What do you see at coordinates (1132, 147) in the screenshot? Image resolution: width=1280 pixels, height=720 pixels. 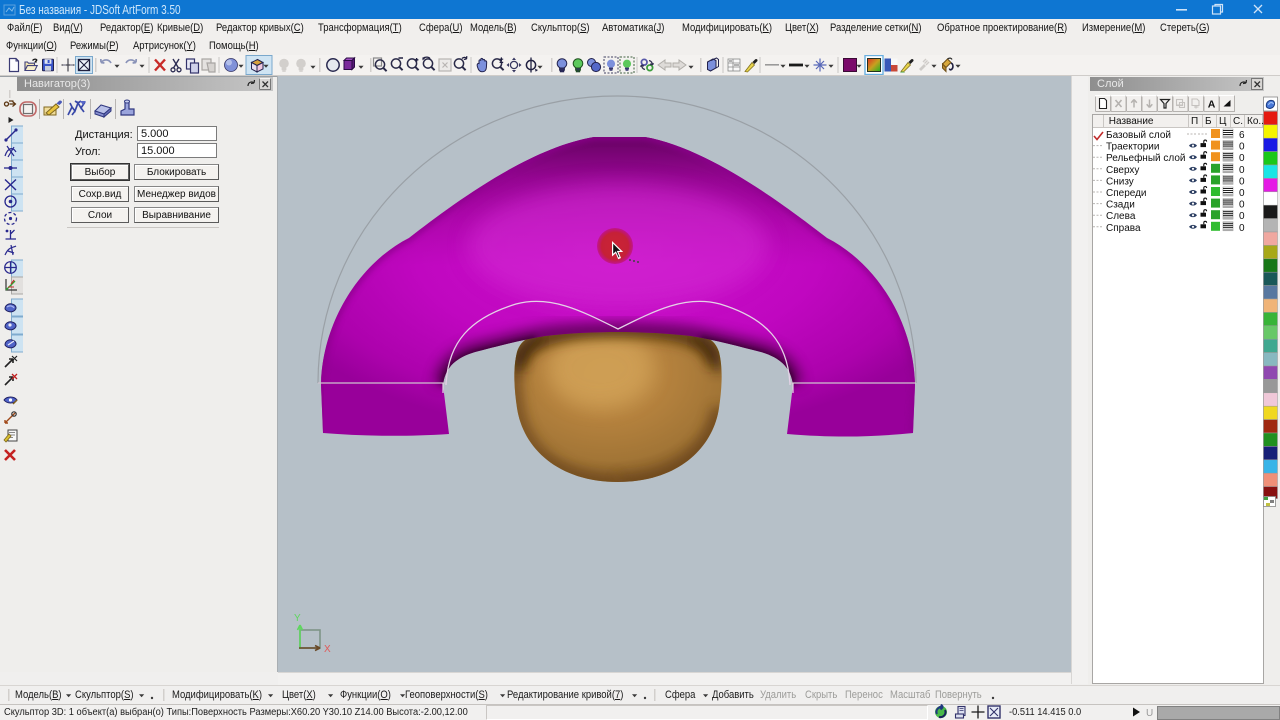 I see `svg-text: Траектории` at bounding box center [1132, 147].